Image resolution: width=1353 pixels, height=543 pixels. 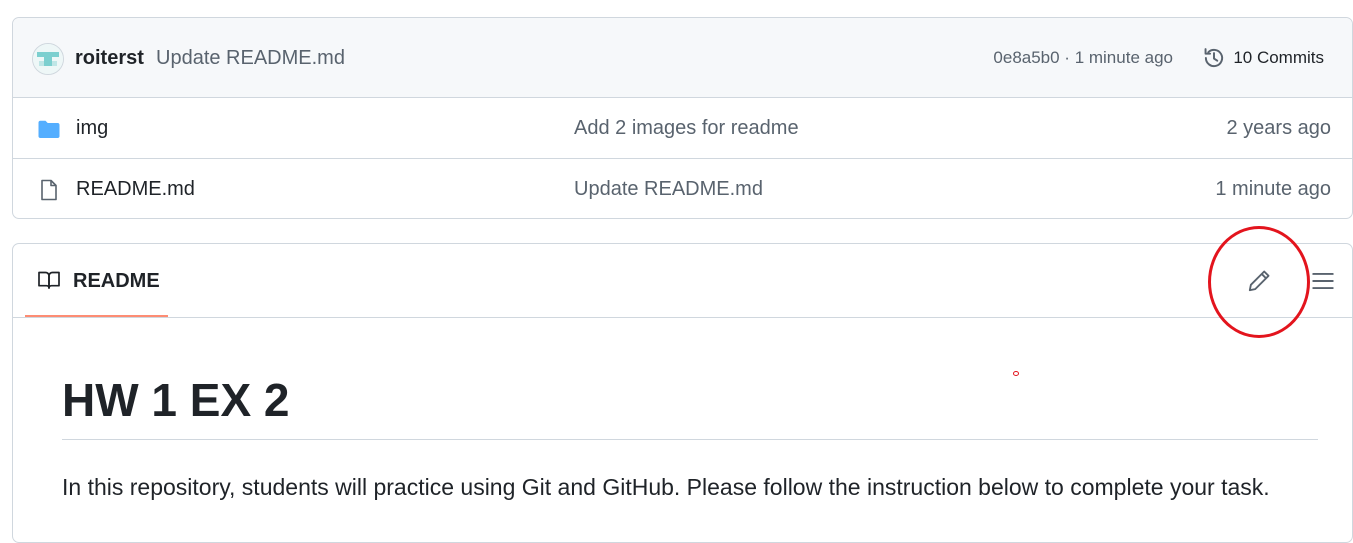 I want to click on readme-heading: HW 1 EX 2, so click(x=176, y=400).